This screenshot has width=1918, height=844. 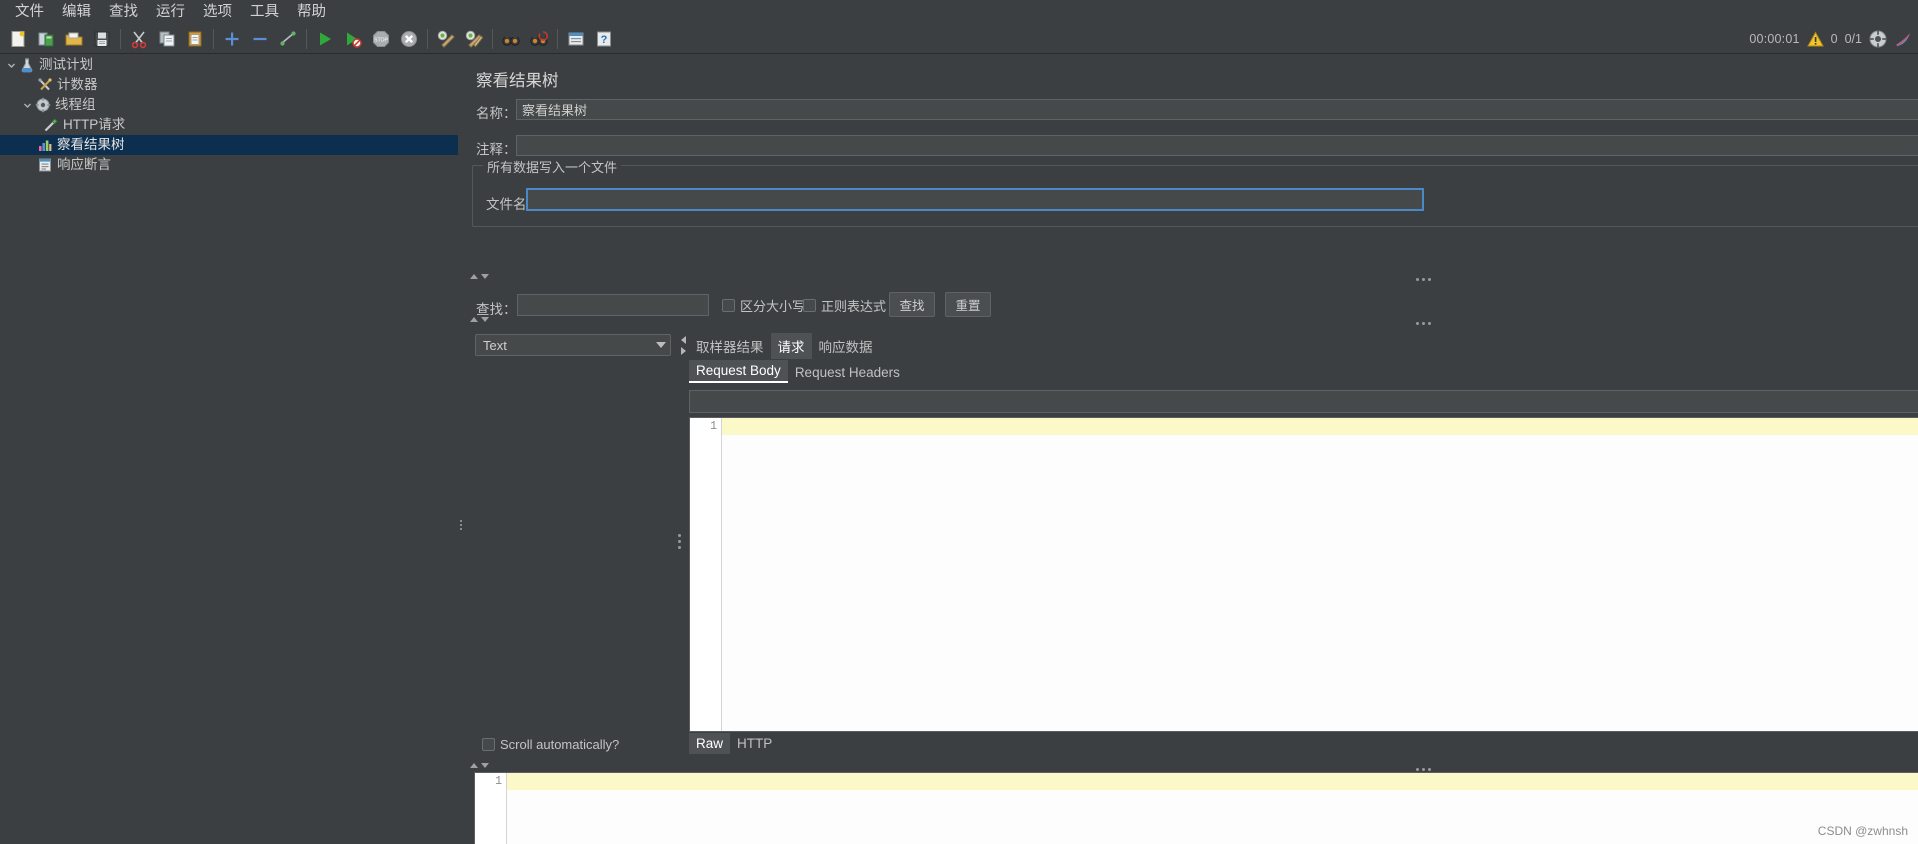 What do you see at coordinates (1815, 39) in the screenshot?
I see `warning-triangle-icon` at bounding box center [1815, 39].